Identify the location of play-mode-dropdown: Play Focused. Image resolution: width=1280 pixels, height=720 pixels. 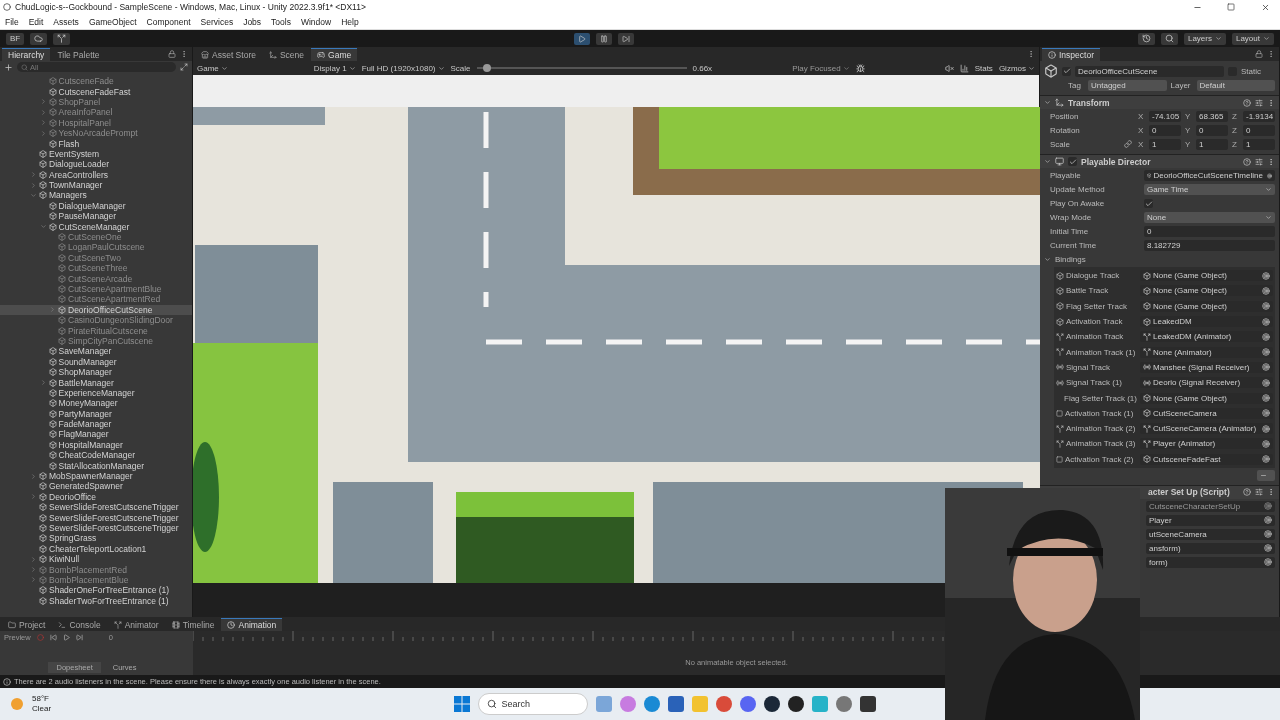
(821, 68).